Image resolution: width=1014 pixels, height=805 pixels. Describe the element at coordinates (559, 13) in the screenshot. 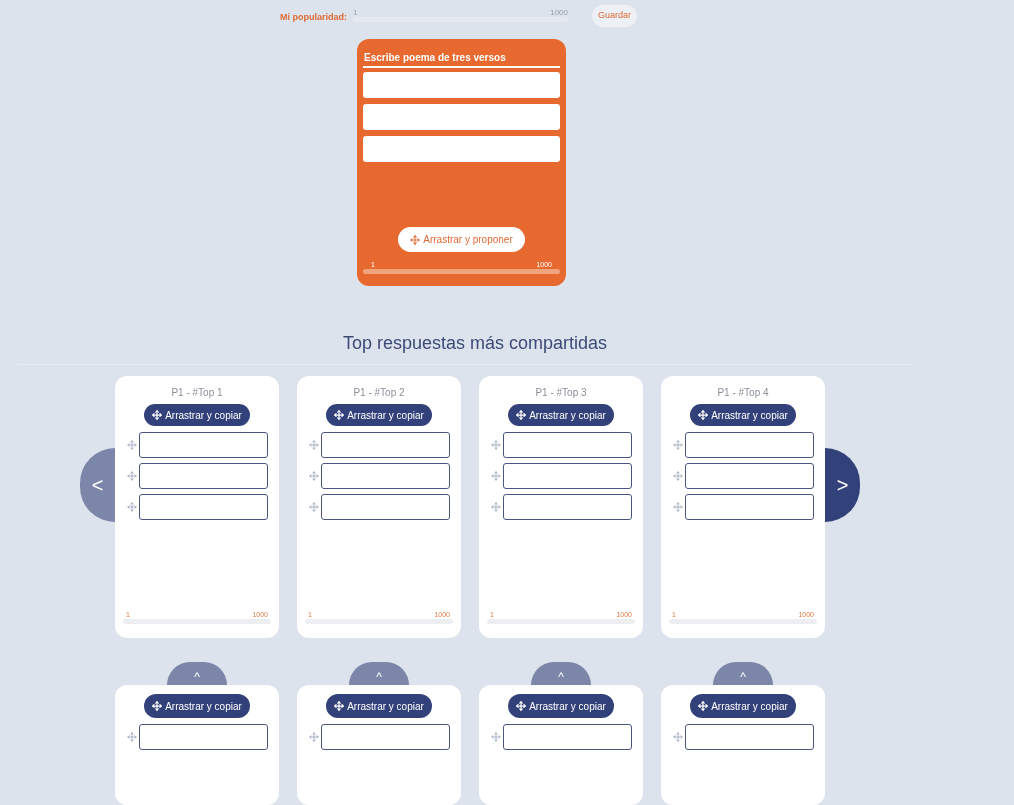

I see `max-label: 1000` at that location.